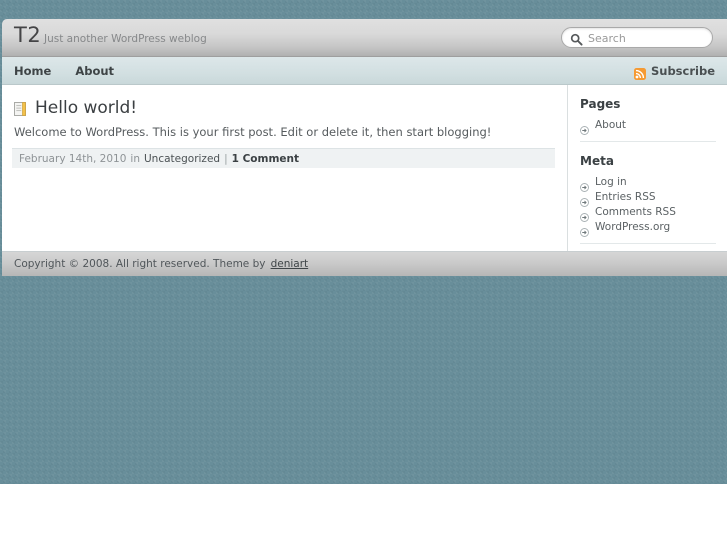 Image resolution: width=727 pixels, height=545 pixels. Describe the element at coordinates (364, 38) in the screenshot. I see `site-header: T2 Just another WordPress weblog` at that location.